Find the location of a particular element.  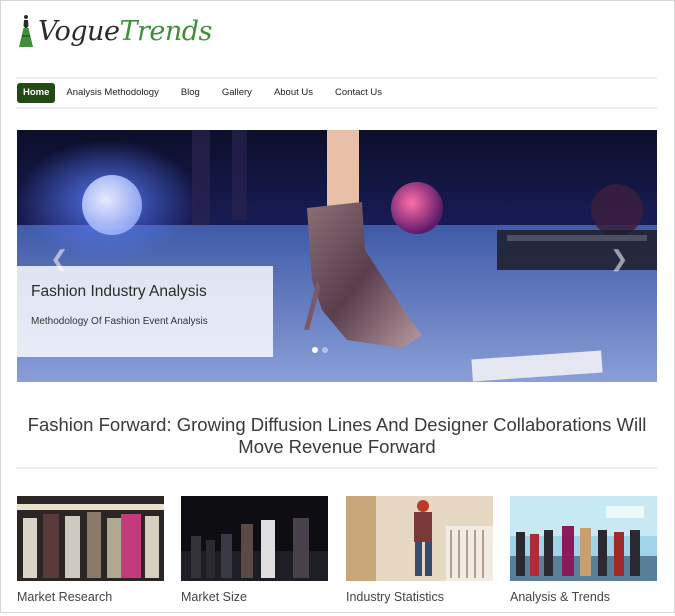

nav-contact-us: Contact Us is located at coordinates (358, 93).